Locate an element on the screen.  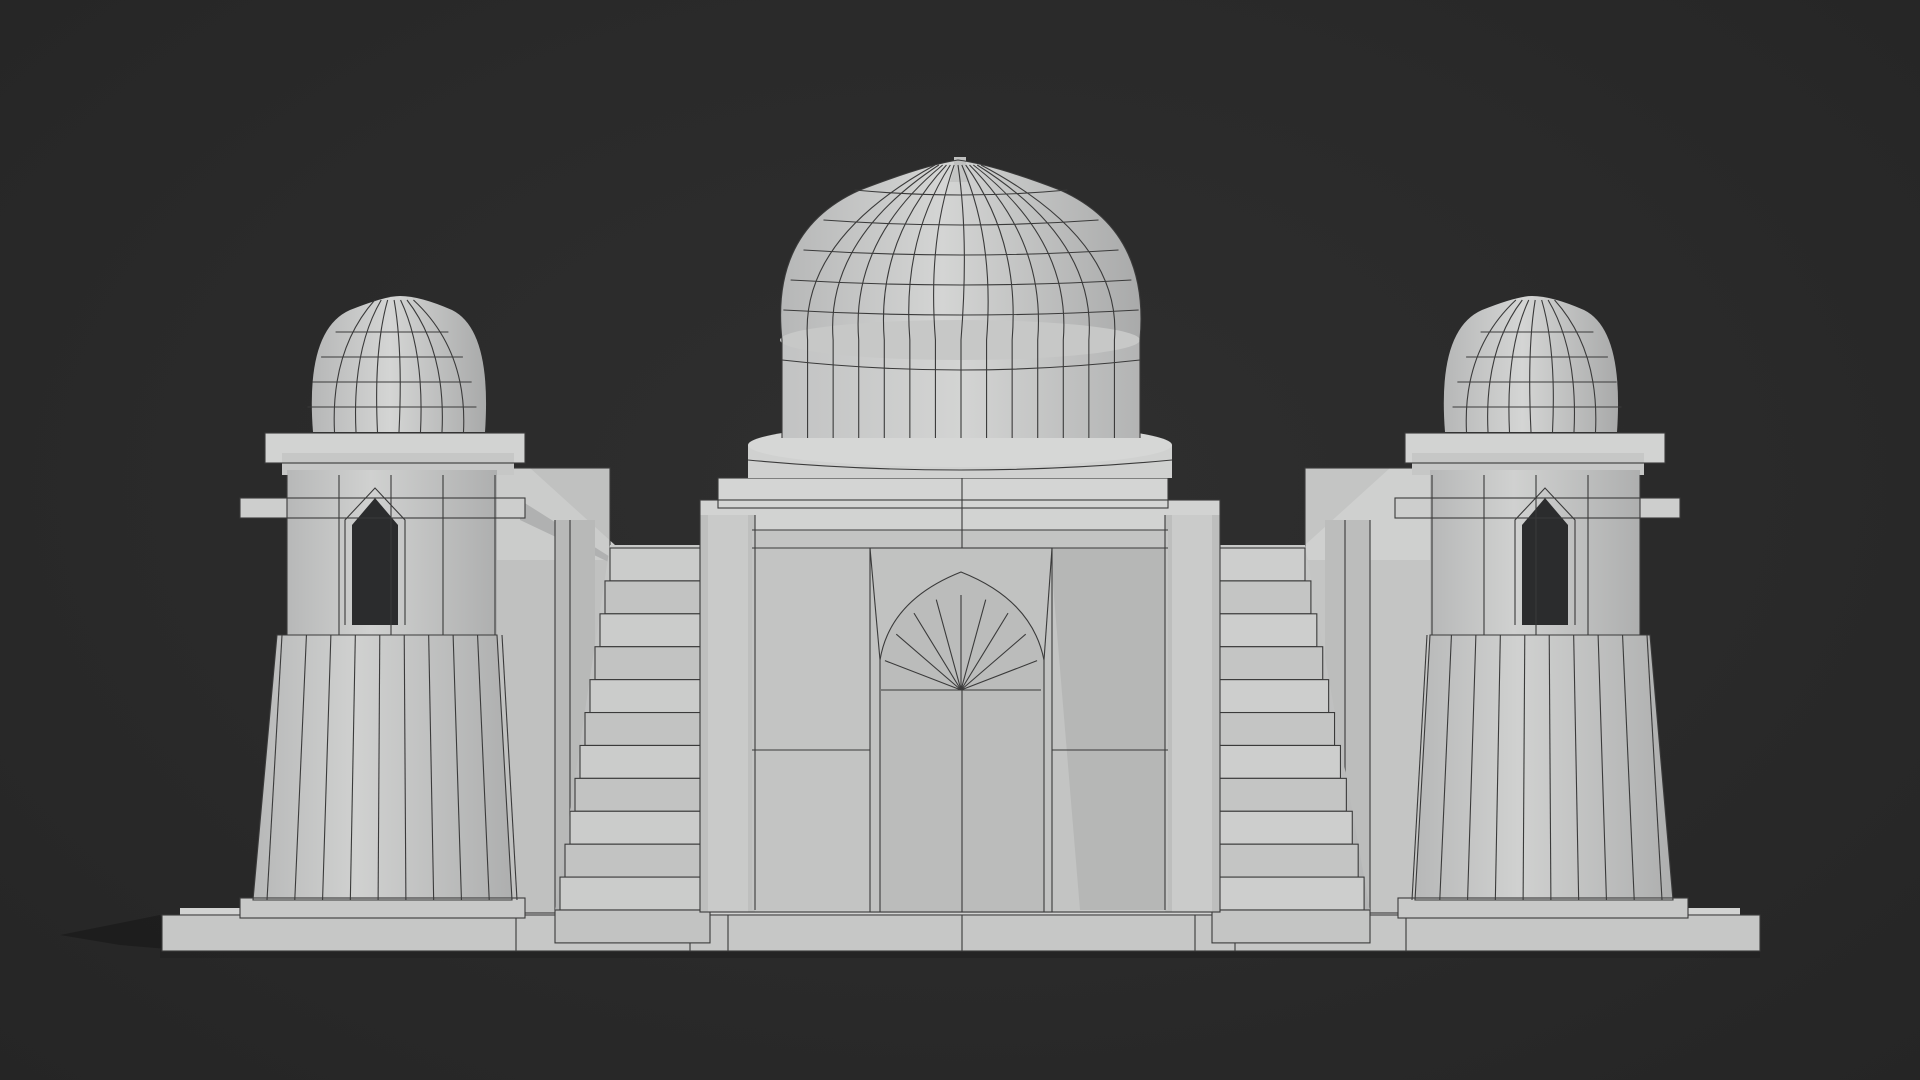
main-dome is located at coordinates (960, 317).